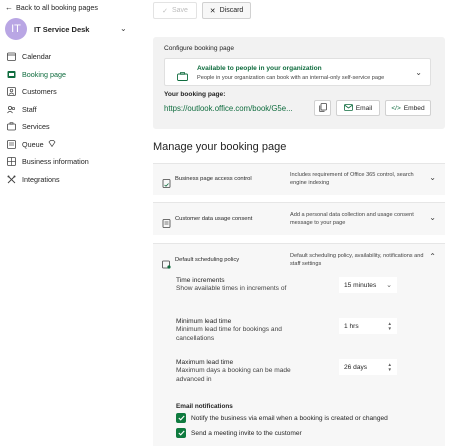  I want to click on meeting-invite-label: Send a meeting invite to the customer, so click(246, 433).